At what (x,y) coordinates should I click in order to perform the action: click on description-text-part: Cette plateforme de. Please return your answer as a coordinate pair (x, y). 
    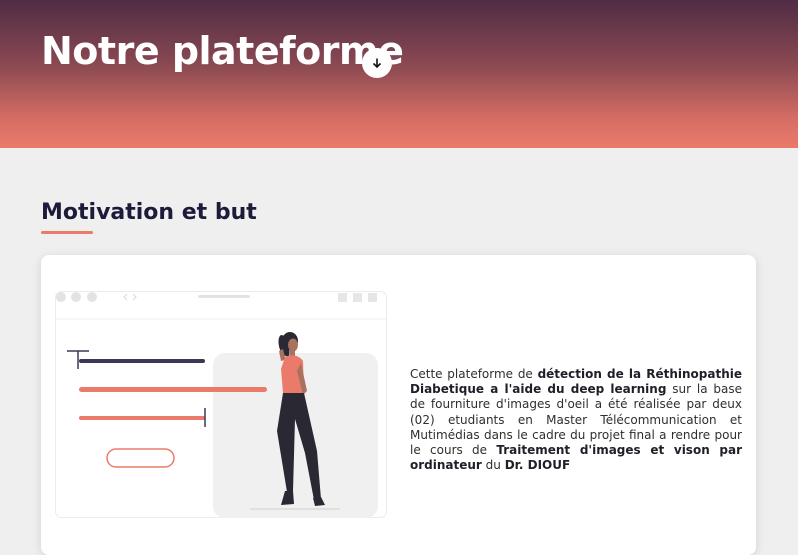
    Looking at the image, I should click on (474, 374).